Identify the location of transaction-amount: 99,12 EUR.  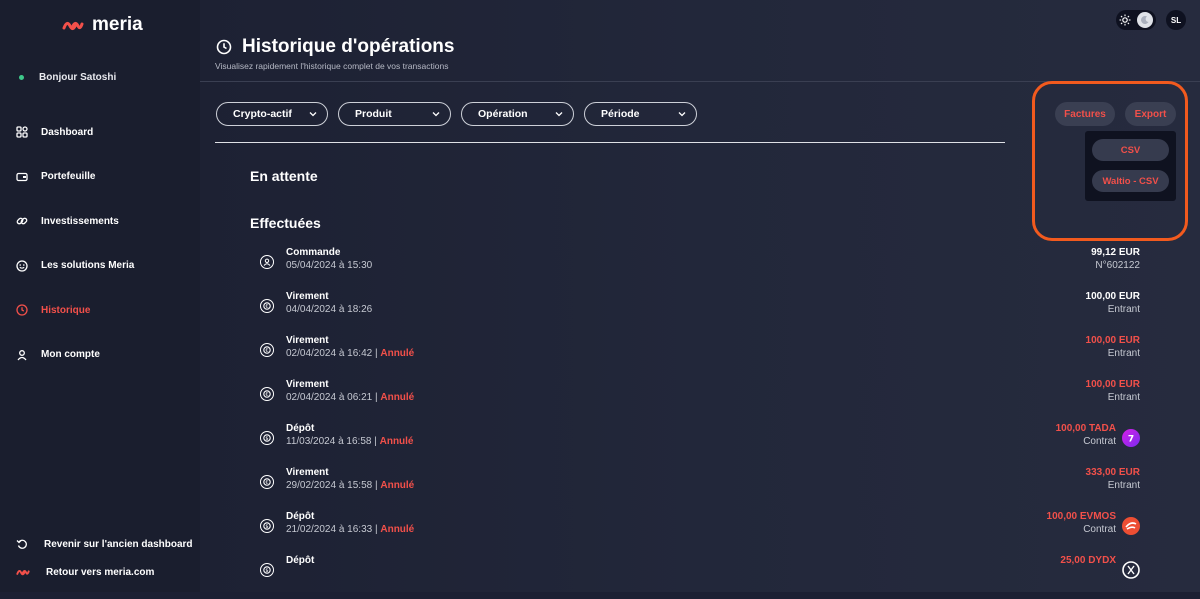
(1115, 252).